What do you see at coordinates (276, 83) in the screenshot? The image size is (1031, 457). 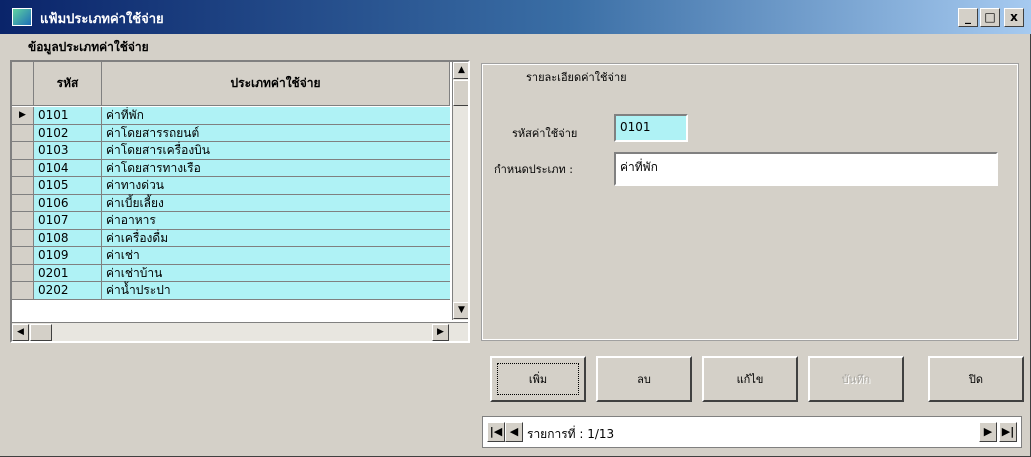 I see `column-header-type: ประเภทค่าใช้จ่าย` at bounding box center [276, 83].